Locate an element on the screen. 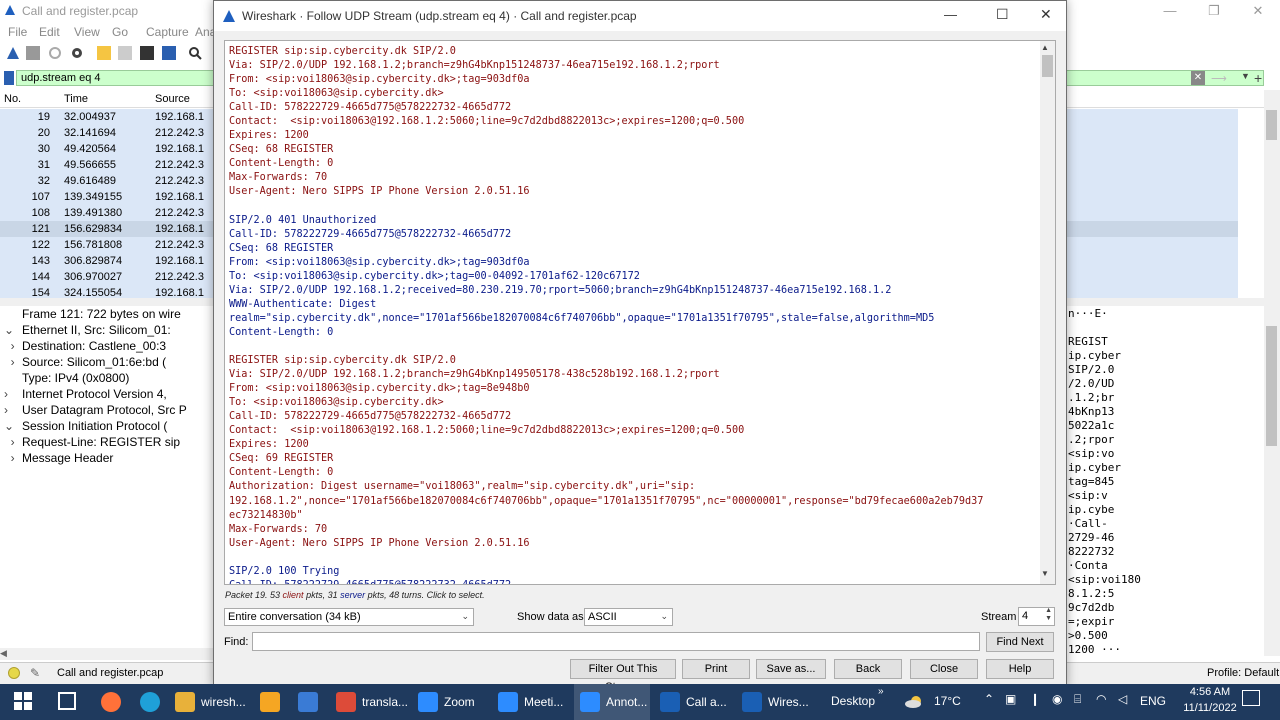  scroll-down-icon: ▼ is located at coordinates (1045, 573).